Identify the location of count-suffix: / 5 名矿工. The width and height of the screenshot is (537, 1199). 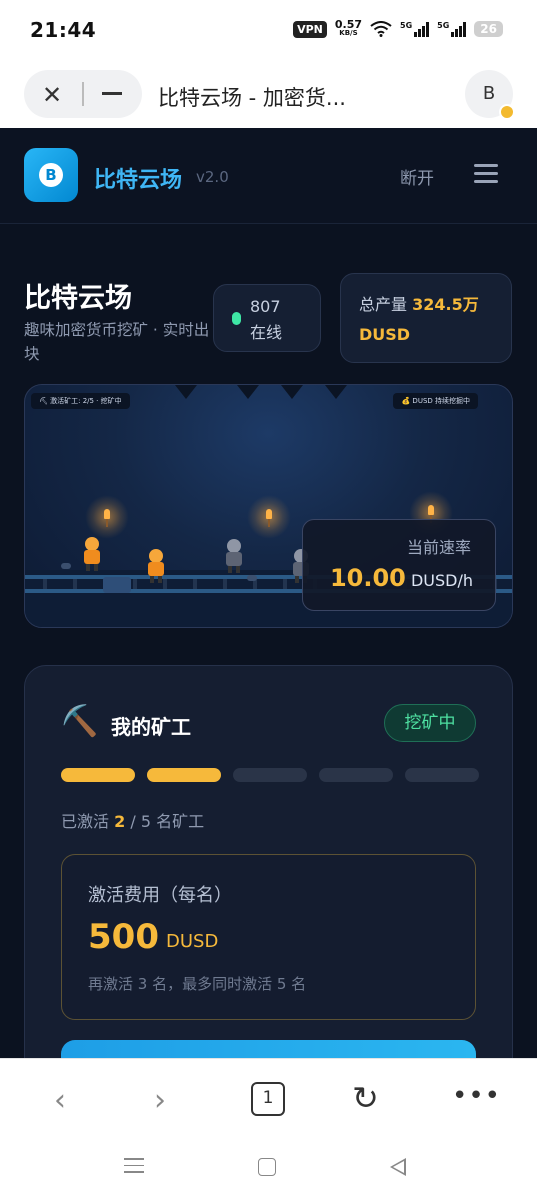
(167, 821).